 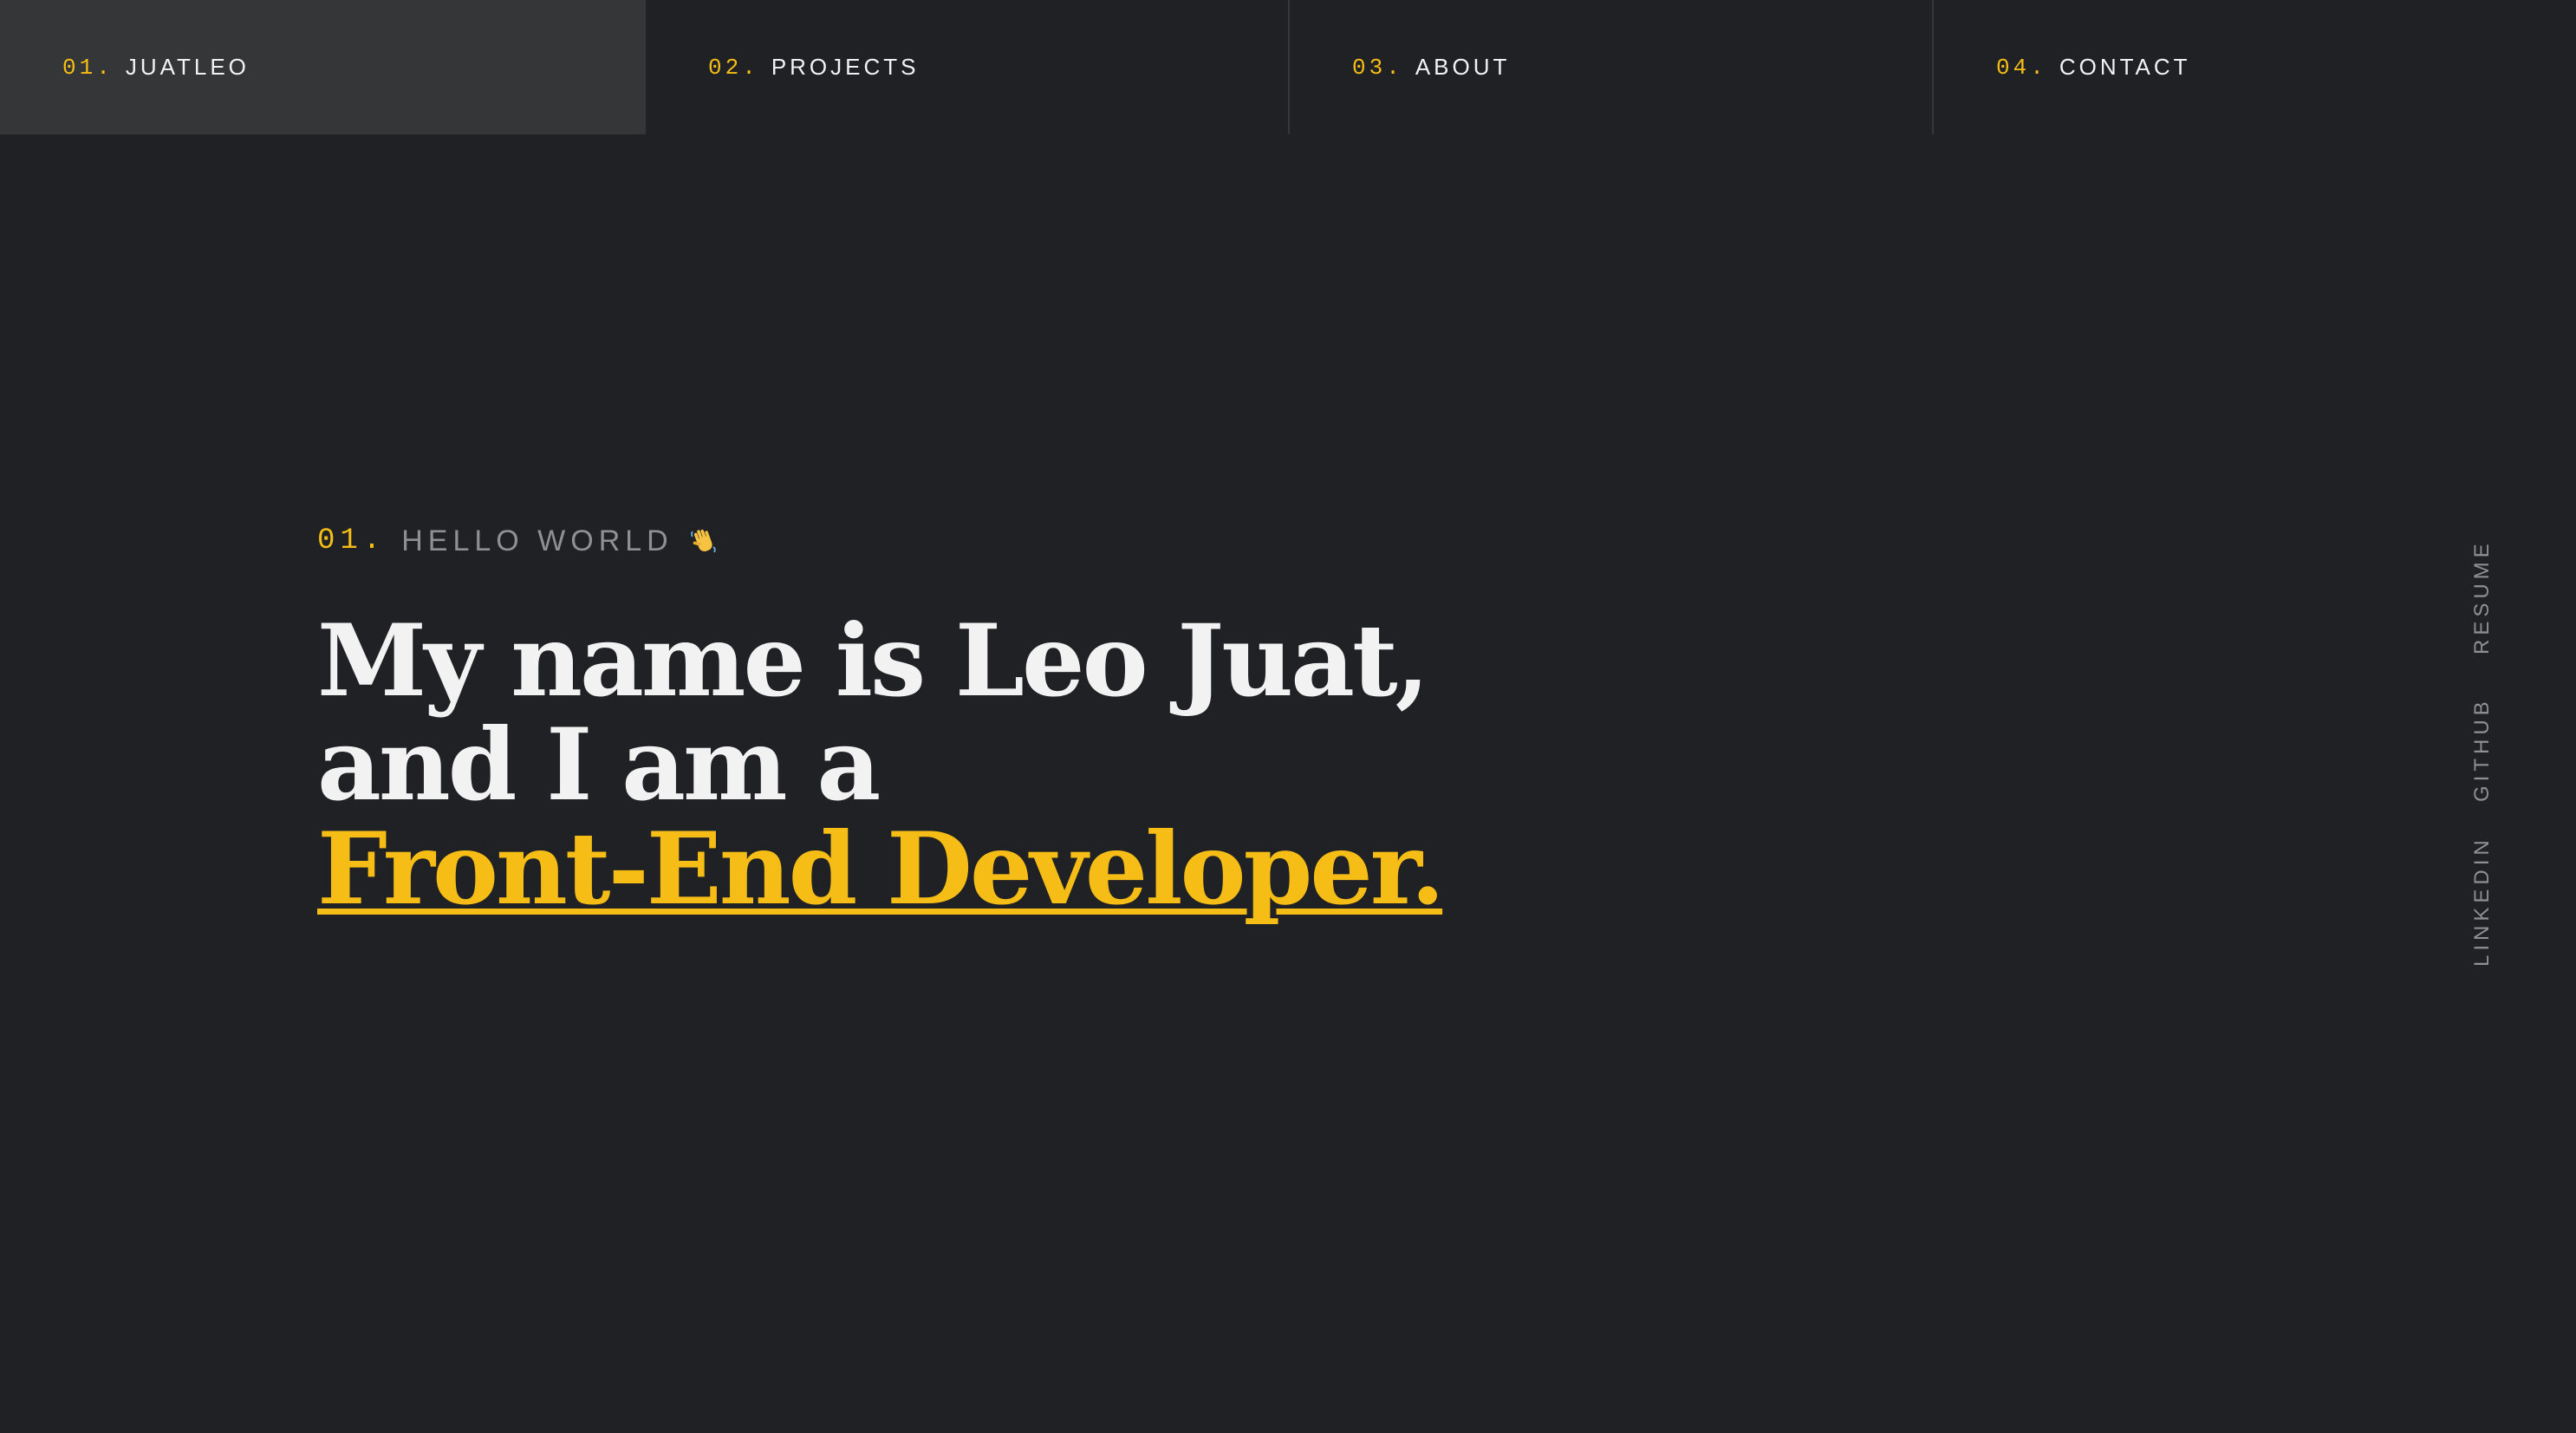 I want to click on nav-item-about: 03. ABOUT, so click(x=1610, y=67).